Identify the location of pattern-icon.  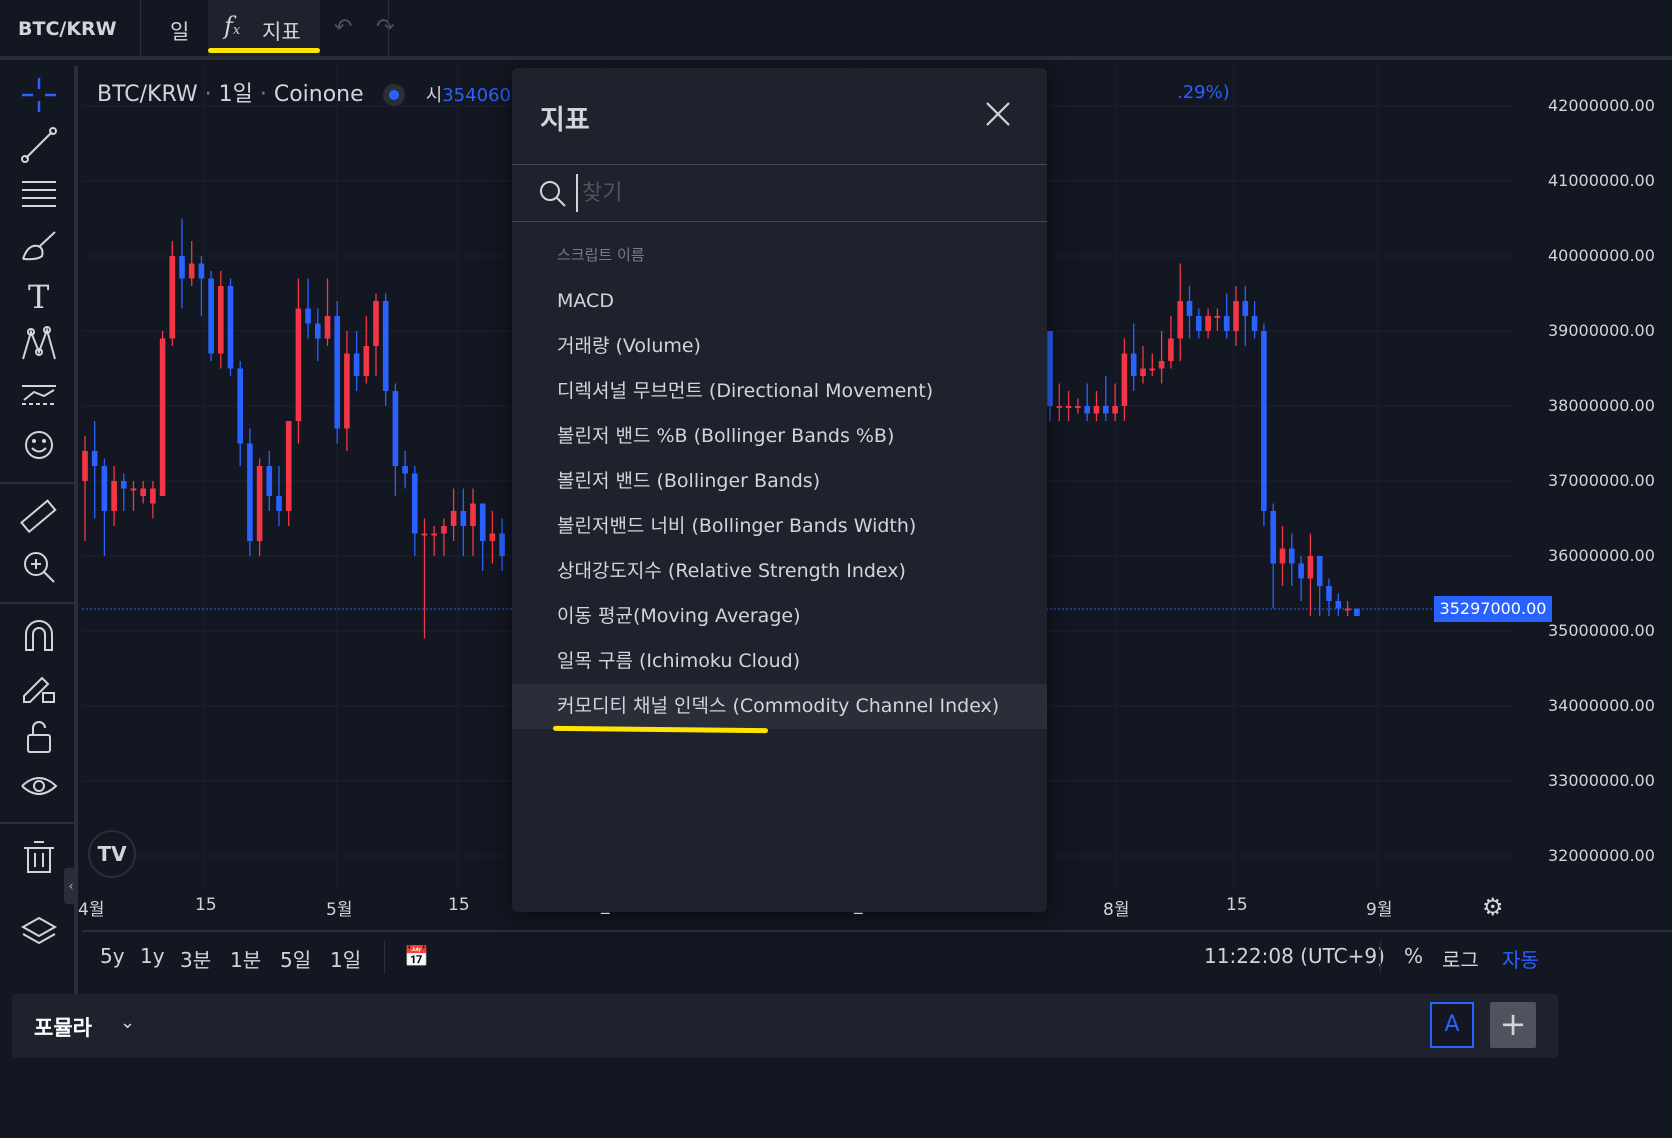
(39, 345).